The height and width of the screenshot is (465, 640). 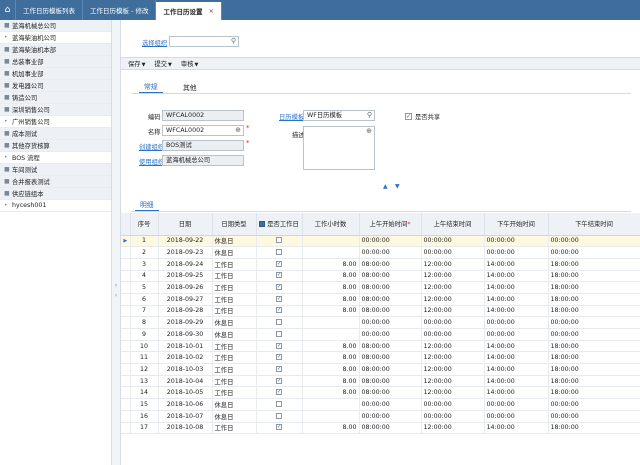 I want to click on row-date: 2018-09-22, so click(x=185, y=241).